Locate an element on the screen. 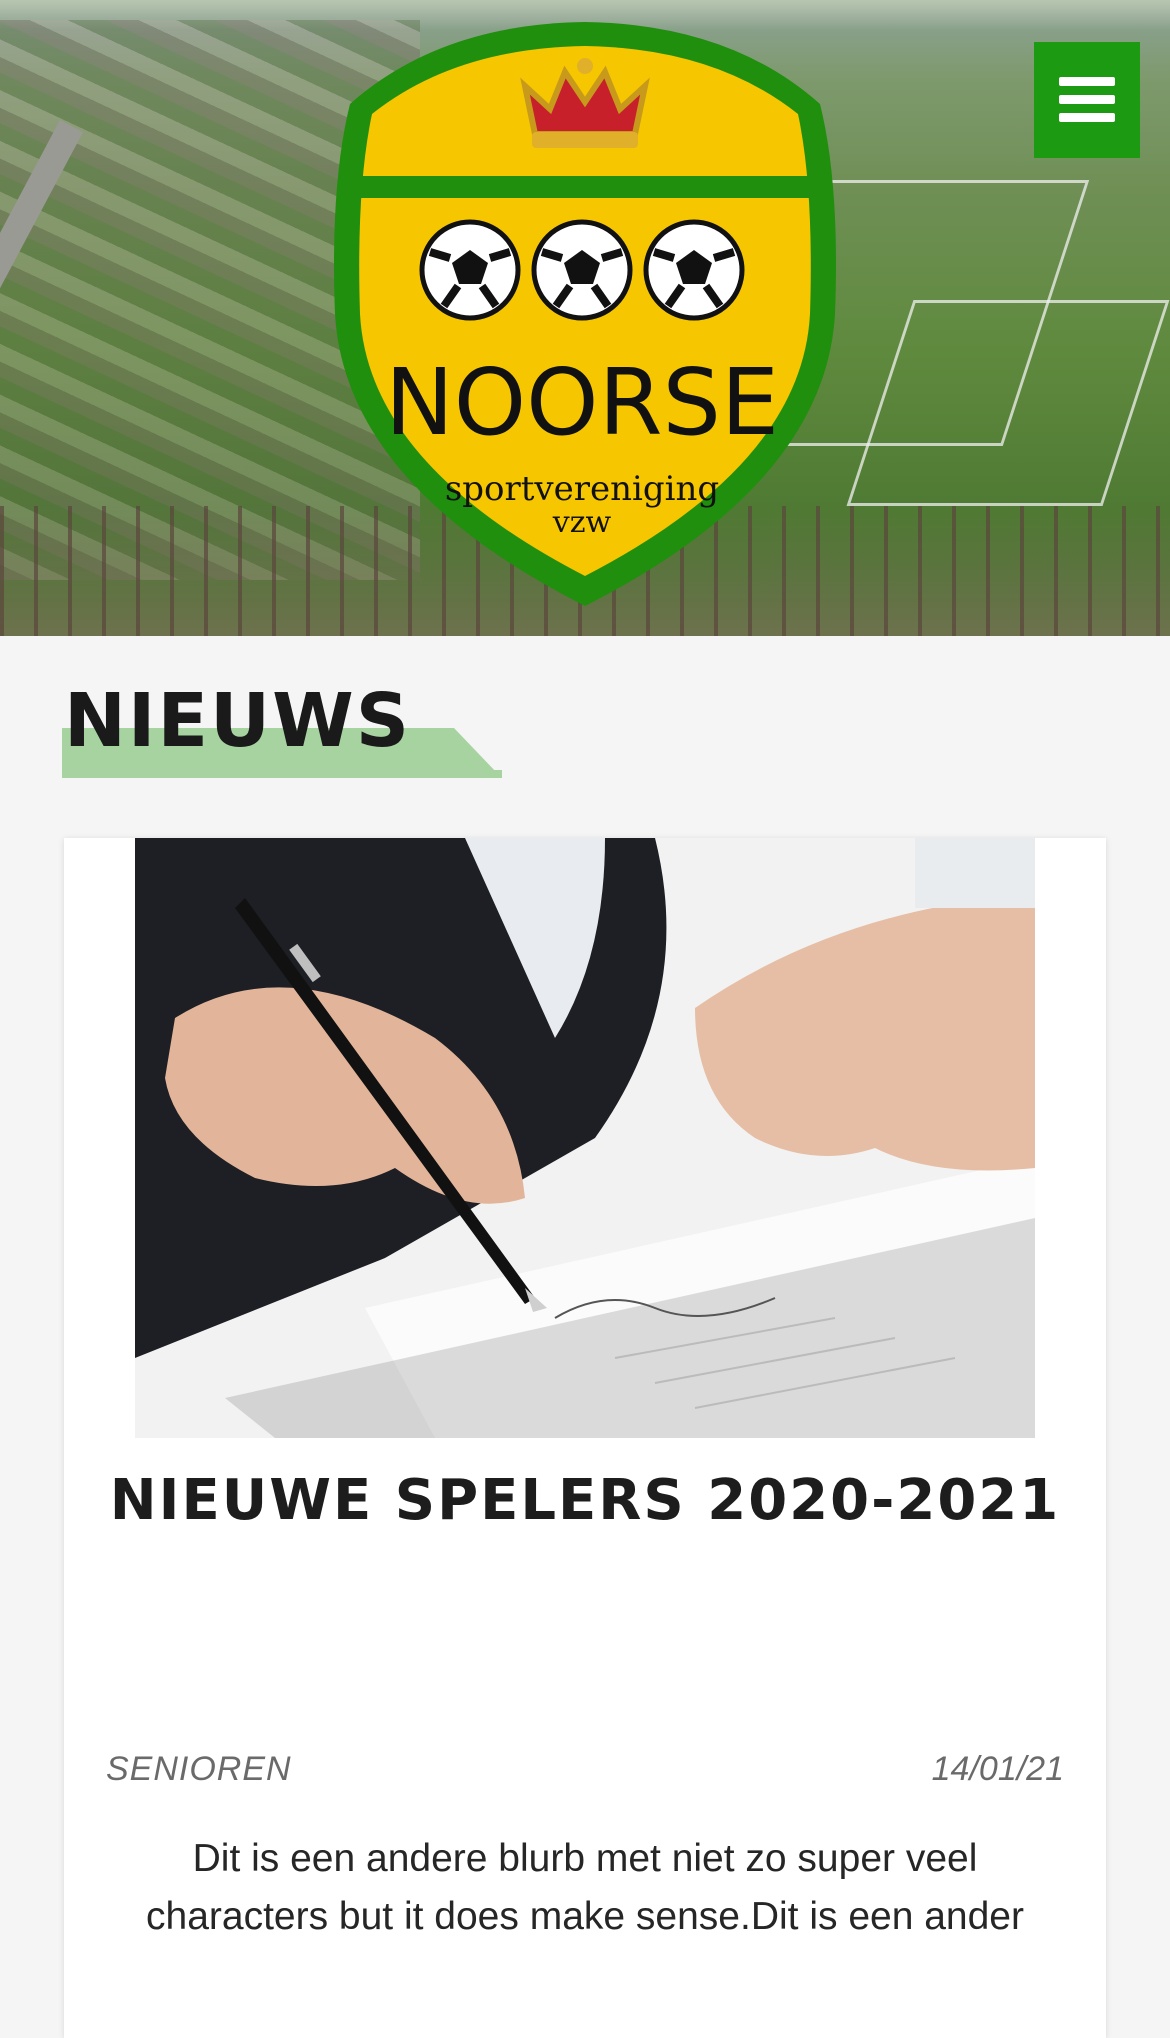 This screenshot has height=2038, width=1170. section-header: NIEUWS is located at coordinates (282, 727).